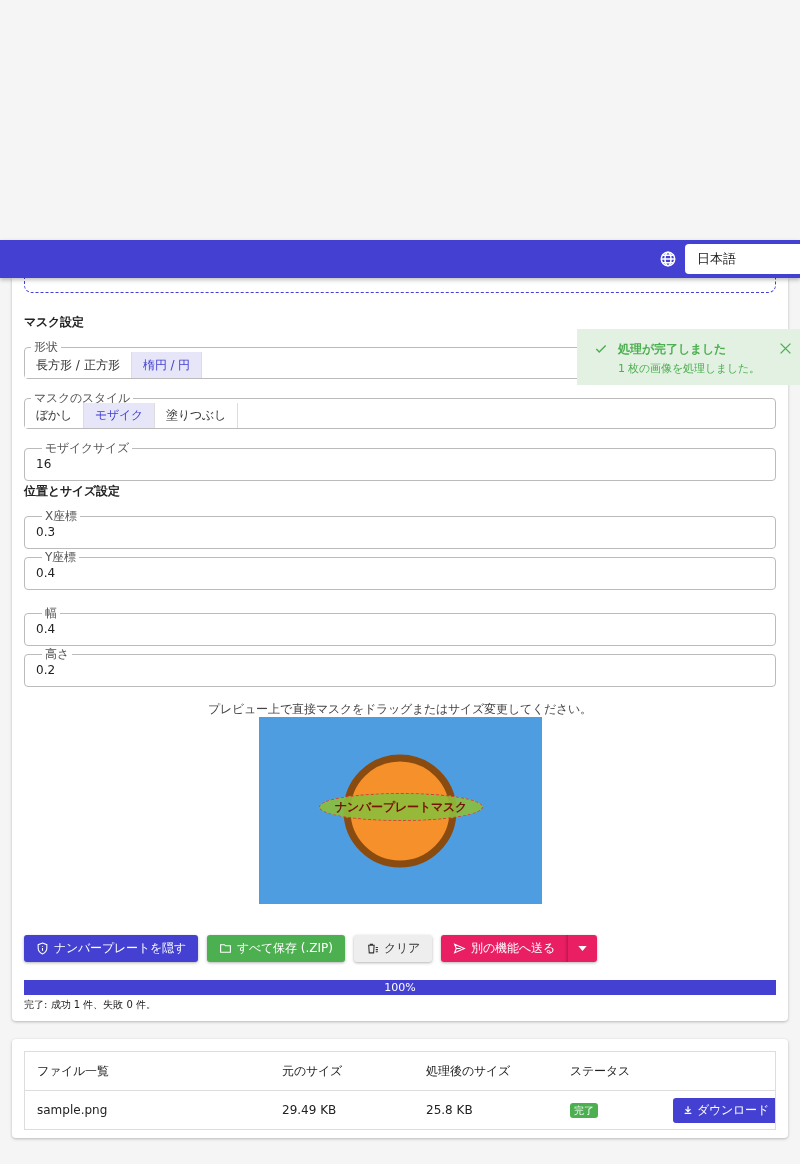 This screenshot has width=800, height=1164. Describe the element at coordinates (400, 709) in the screenshot. I see `preview-hint: プレビュー上で直接マスクをドラッグまたはサイズ変更してください。` at that location.